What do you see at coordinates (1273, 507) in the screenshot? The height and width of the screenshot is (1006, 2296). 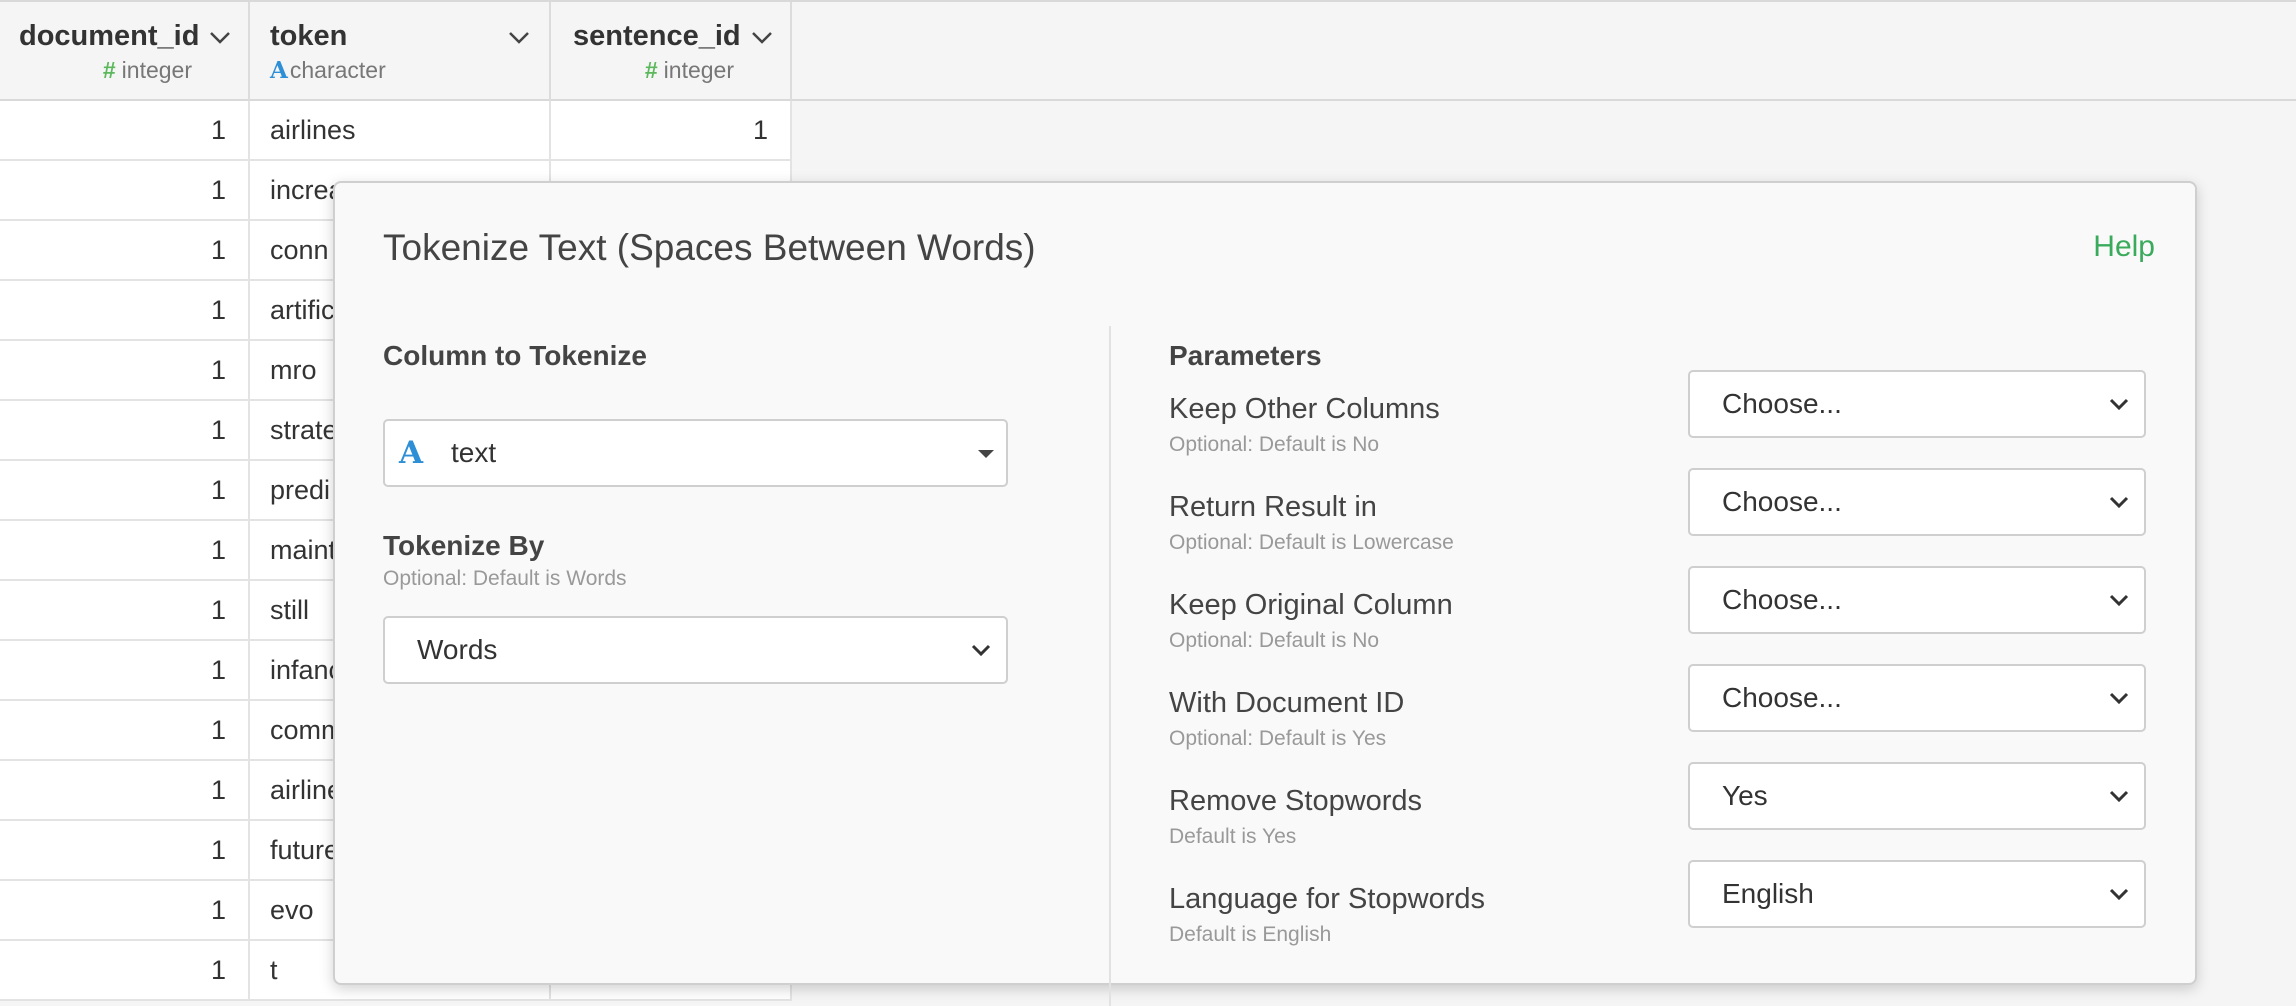 I see `parameter-label: Return Result in` at bounding box center [1273, 507].